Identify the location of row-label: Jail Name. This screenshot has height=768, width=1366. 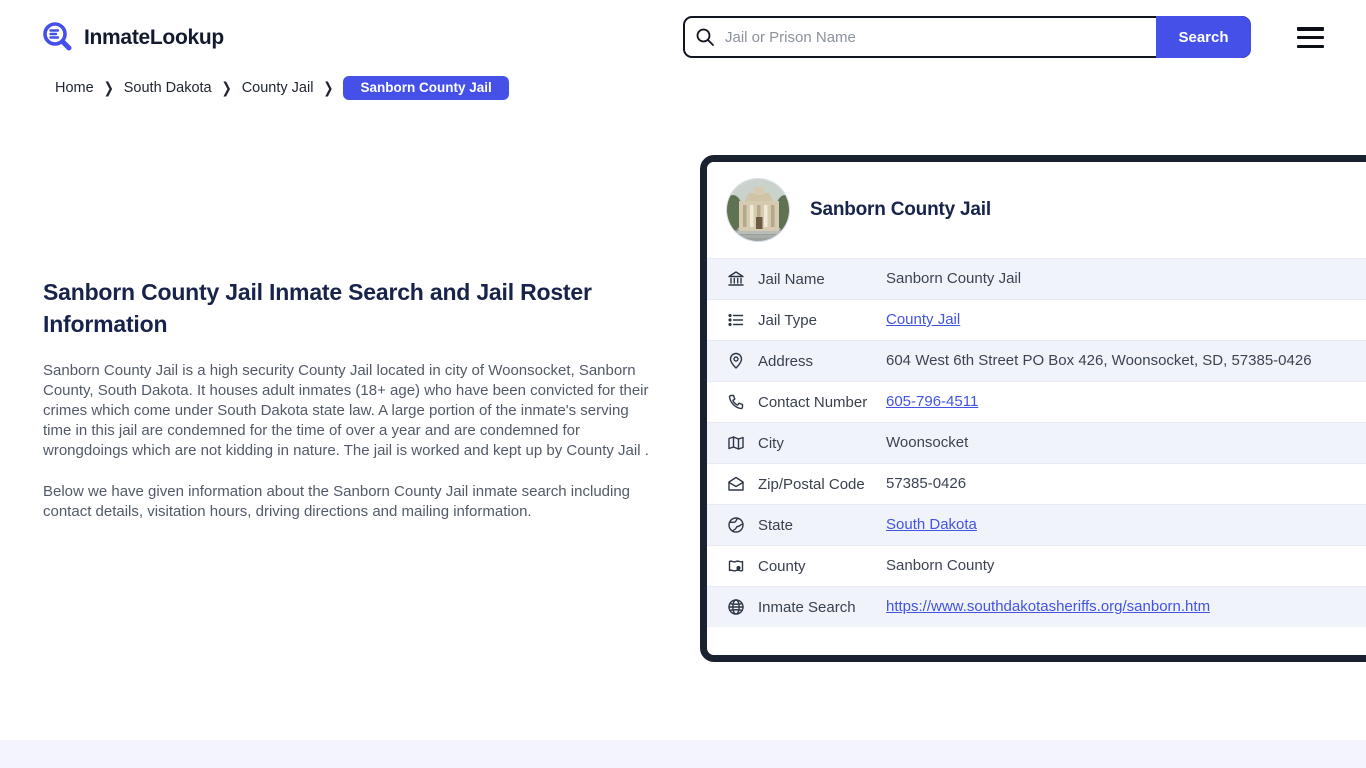
(791, 279).